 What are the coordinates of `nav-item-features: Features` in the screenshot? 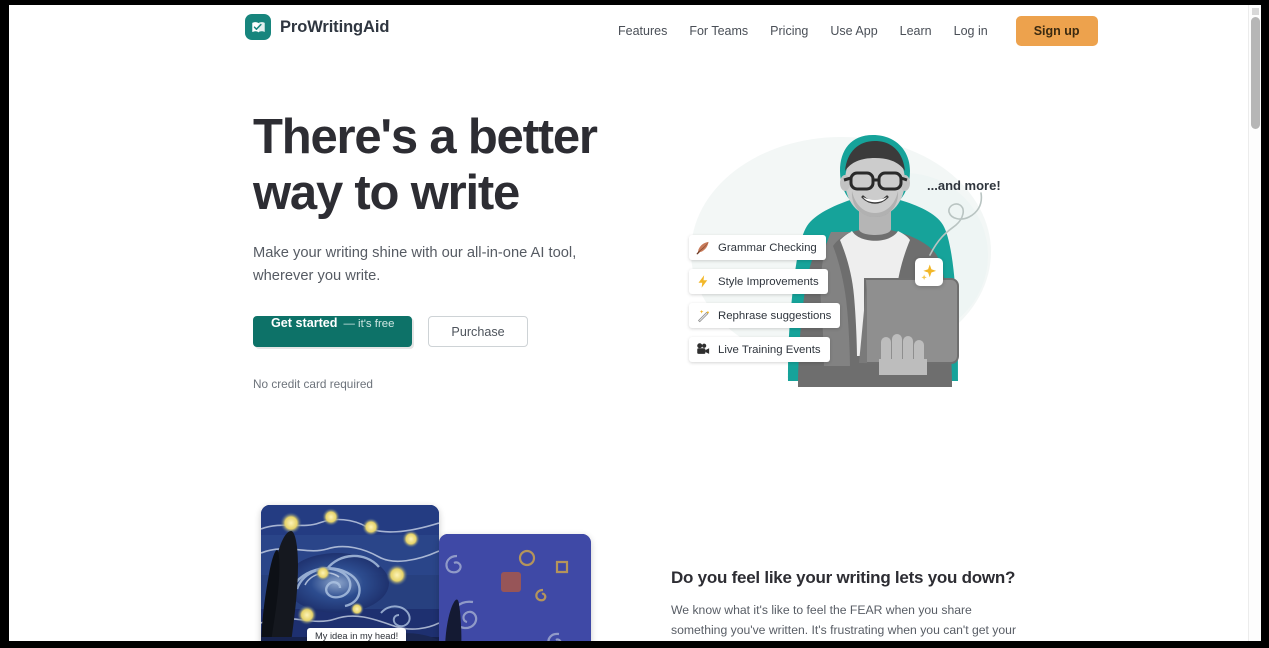 It's located at (642, 31).